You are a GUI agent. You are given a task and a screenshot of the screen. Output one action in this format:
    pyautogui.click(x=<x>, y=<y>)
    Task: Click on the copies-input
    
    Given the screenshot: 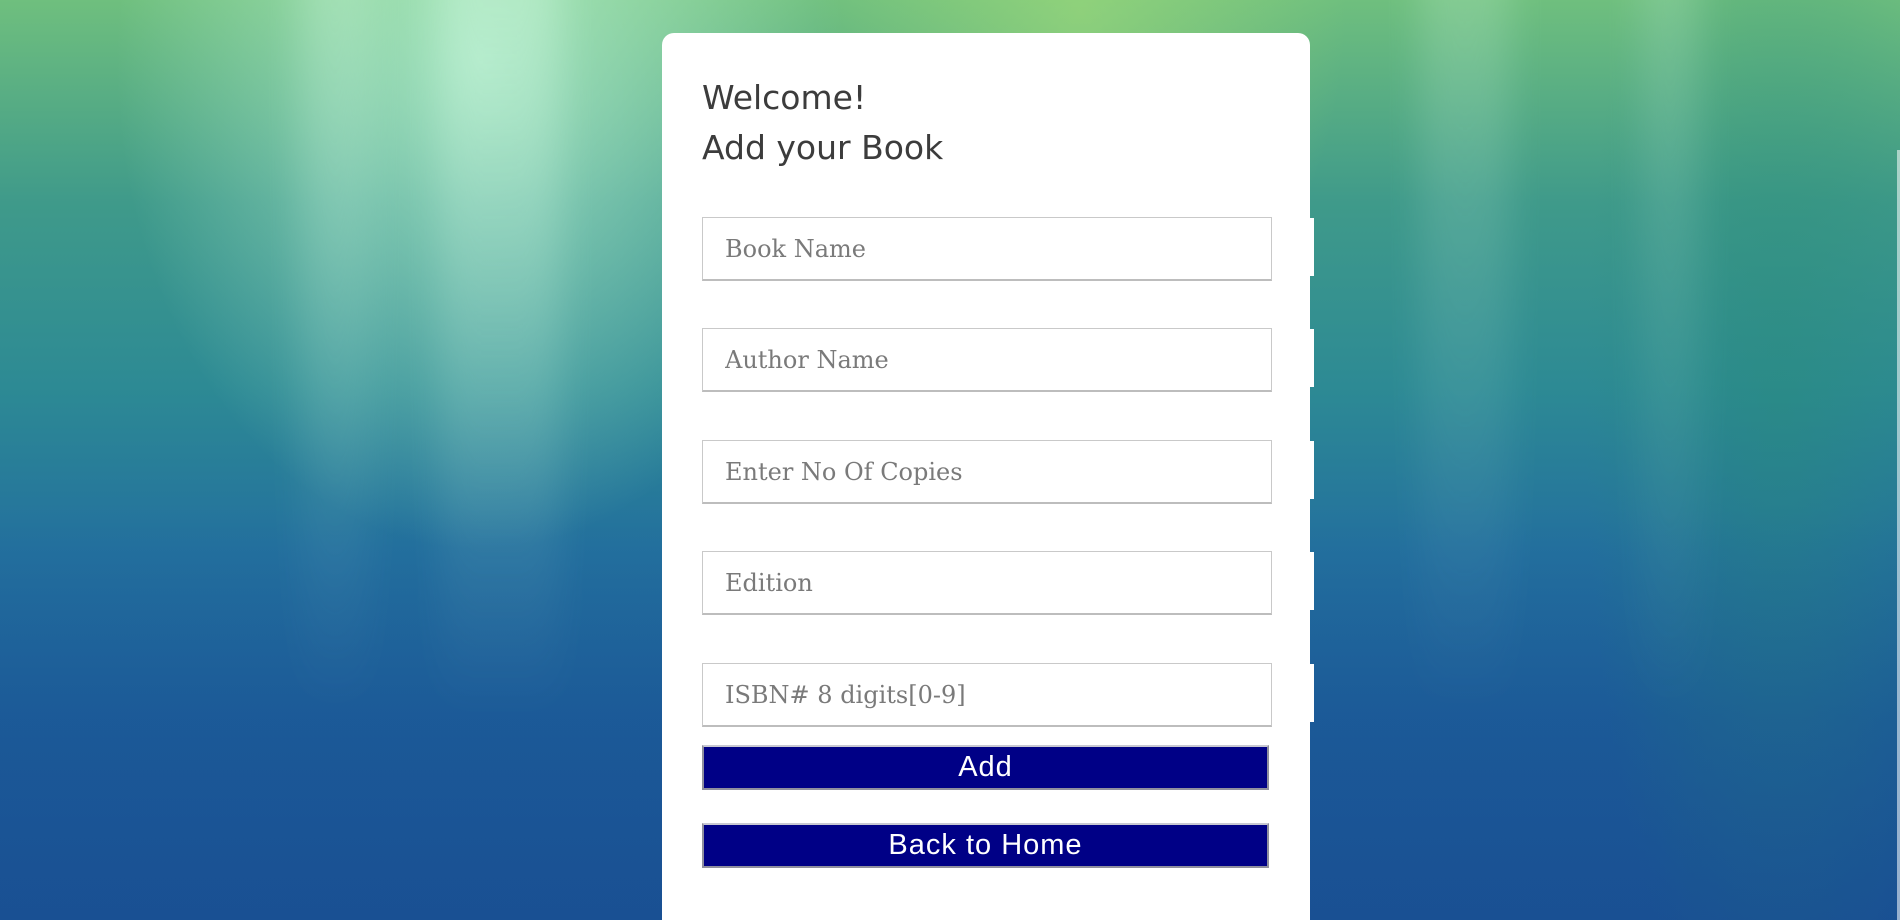 What is the action you would take?
    pyautogui.click(x=987, y=472)
    